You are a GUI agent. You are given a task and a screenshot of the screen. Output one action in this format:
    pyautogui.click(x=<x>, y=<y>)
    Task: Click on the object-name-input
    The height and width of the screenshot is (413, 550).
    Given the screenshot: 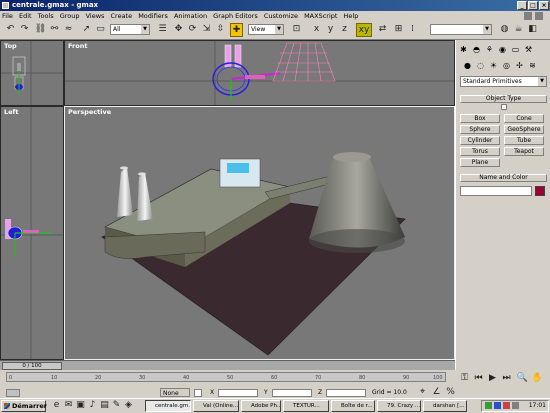 What is the action you would take?
    pyautogui.click(x=496, y=191)
    